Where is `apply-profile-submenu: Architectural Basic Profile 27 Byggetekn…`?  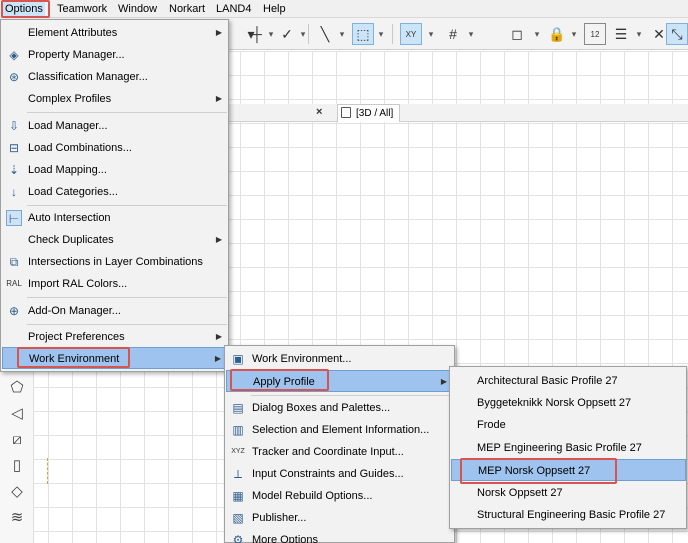
apply-profile-submenu: Architectural Basic Profile 27 Byggetekn… is located at coordinates (568, 447).